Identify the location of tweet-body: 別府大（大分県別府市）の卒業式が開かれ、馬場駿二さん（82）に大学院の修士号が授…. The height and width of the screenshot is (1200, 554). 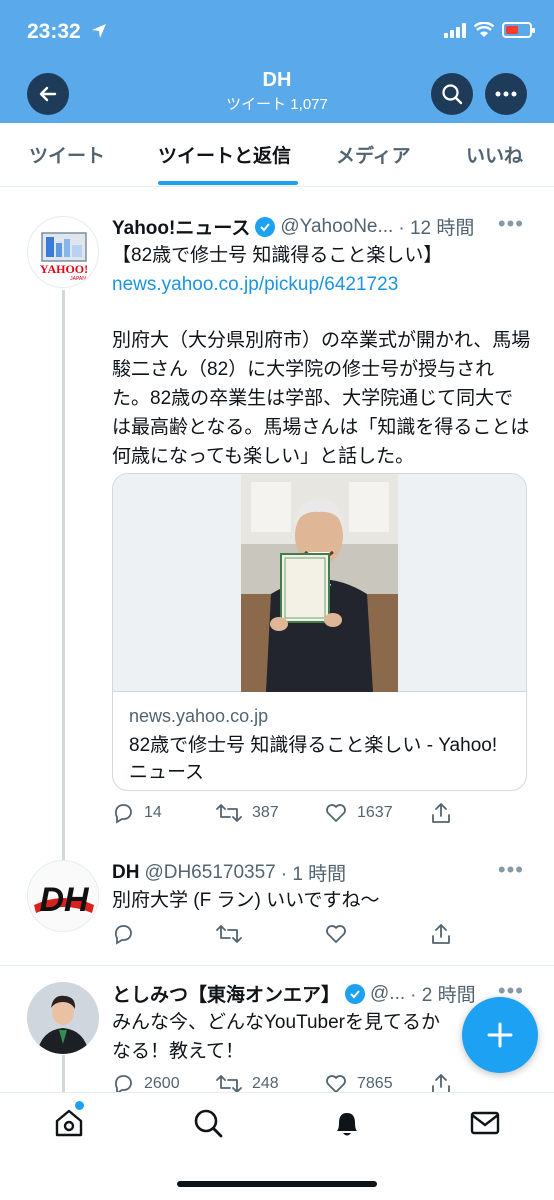
(321, 398).